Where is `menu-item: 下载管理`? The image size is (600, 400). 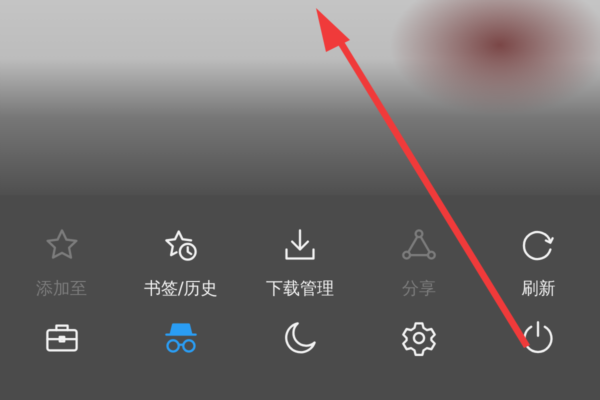
menu-item: 下载管理 is located at coordinates (300, 263).